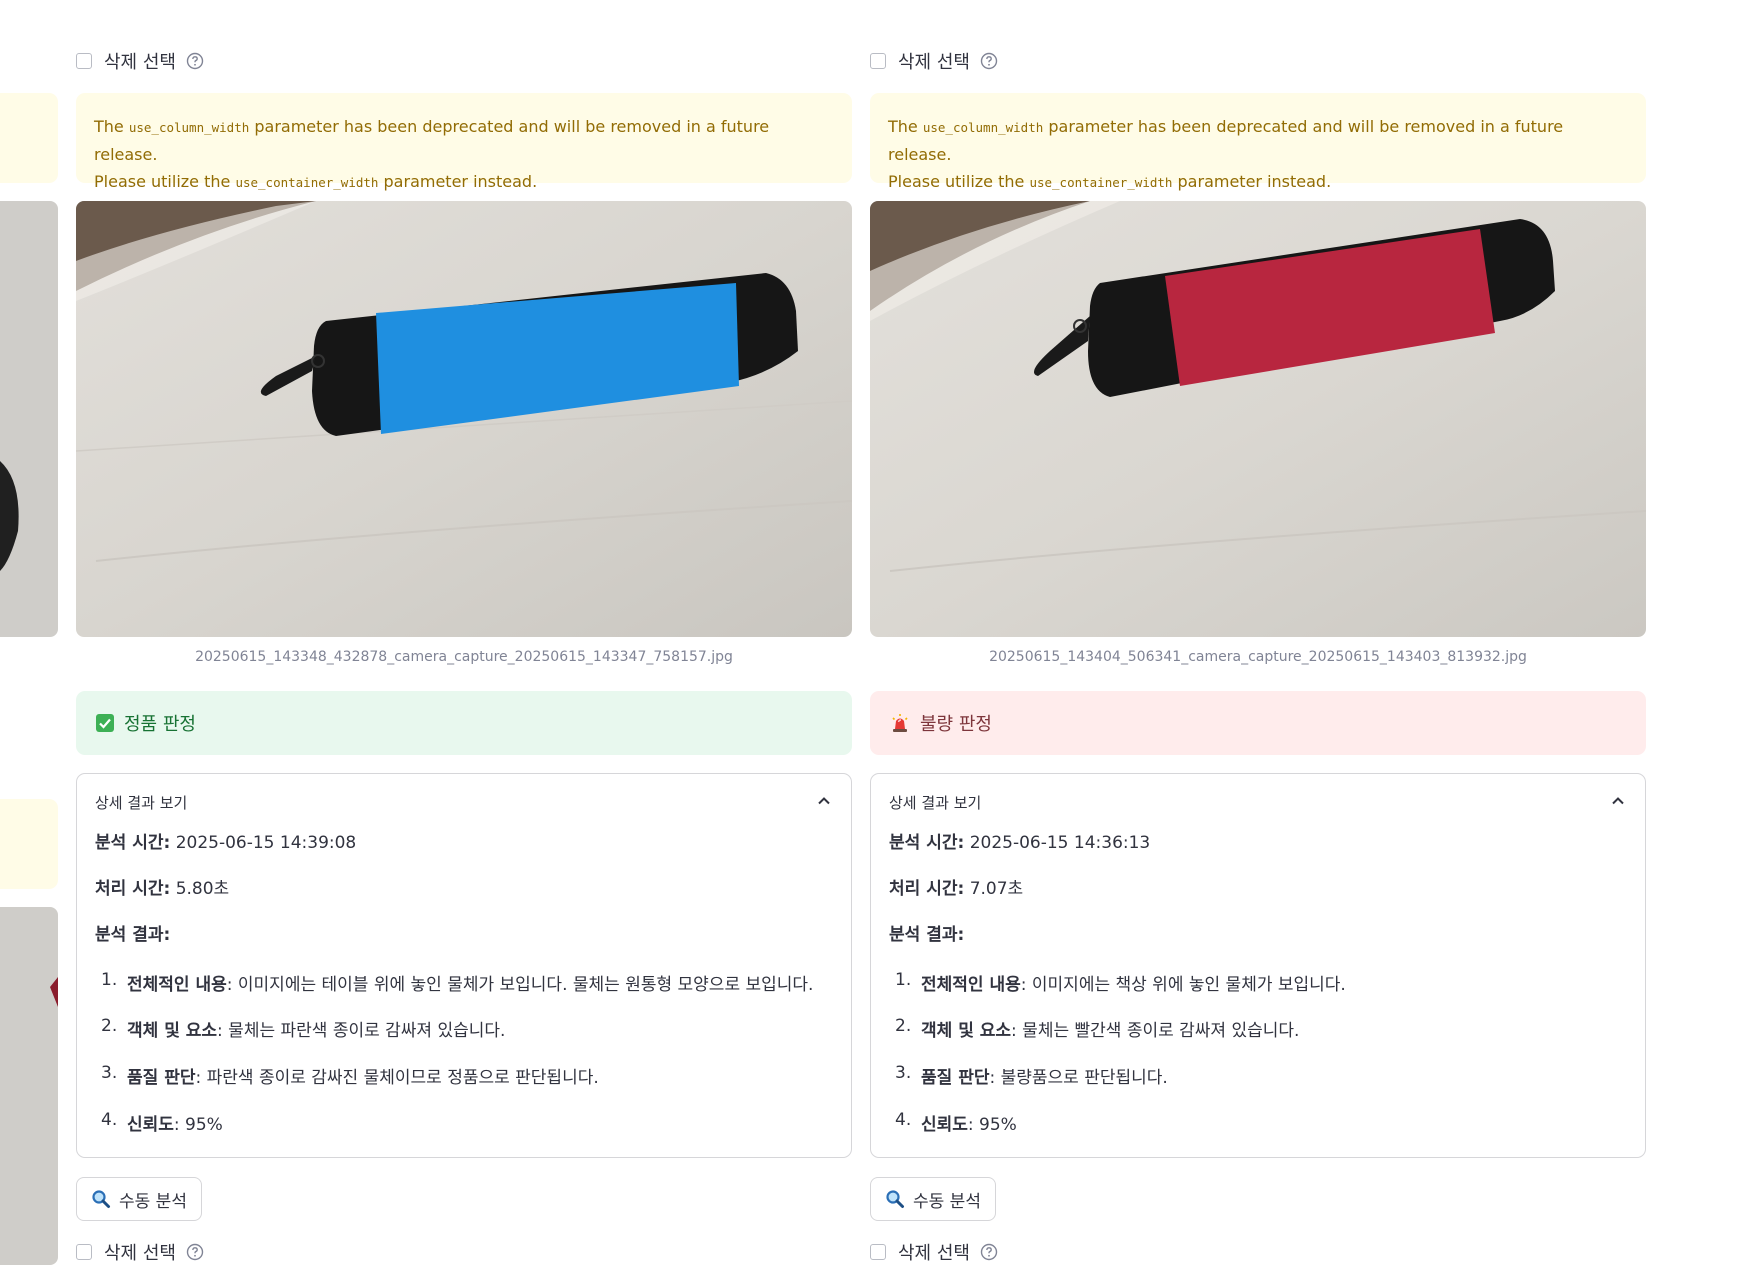  I want to click on clipped-warning-top, so click(29, 138).